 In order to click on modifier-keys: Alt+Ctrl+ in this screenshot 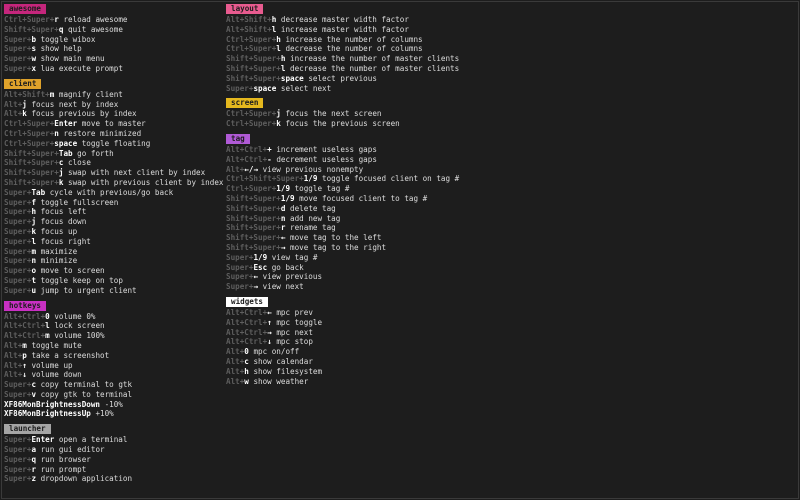, I will do `click(247, 159)`.